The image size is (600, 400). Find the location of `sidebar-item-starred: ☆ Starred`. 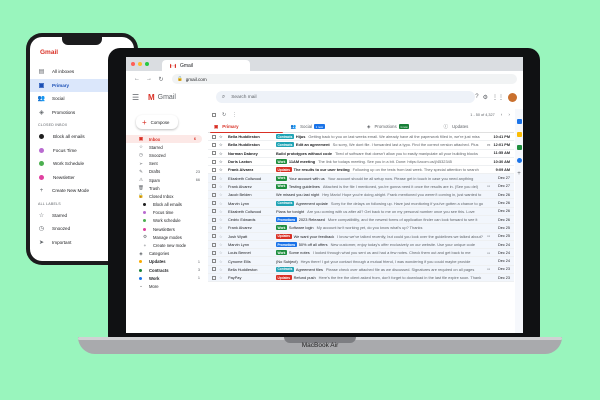

sidebar-item-starred: ☆ Starred is located at coordinates (166, 147).